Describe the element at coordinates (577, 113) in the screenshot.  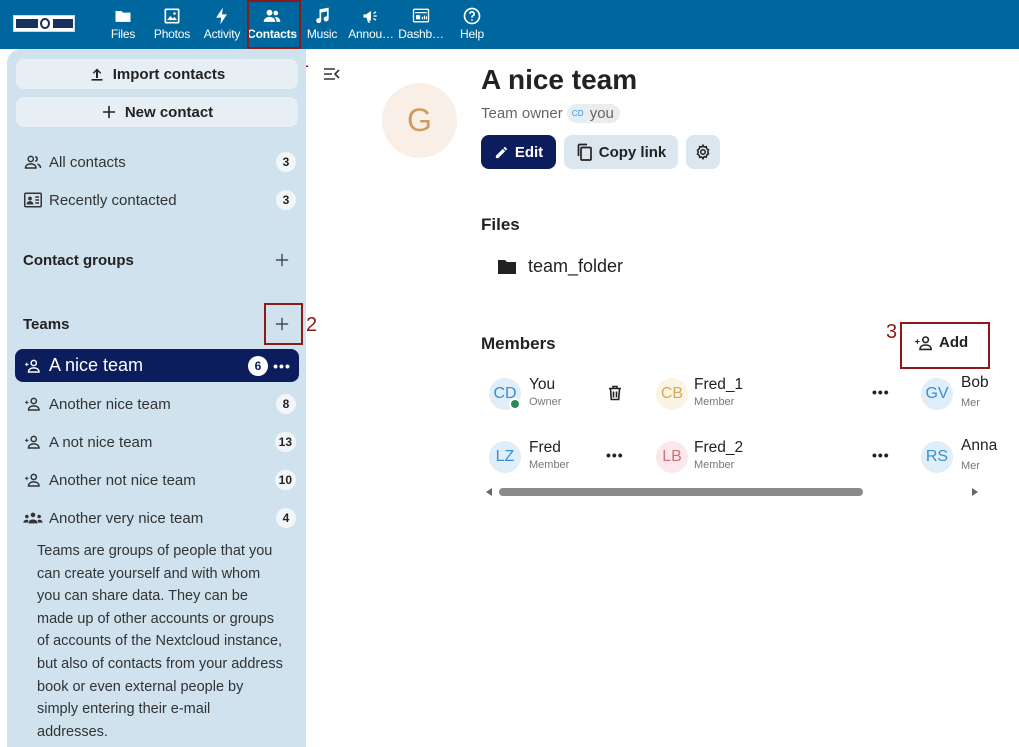
I see `owner-avatar: CD` at that location.